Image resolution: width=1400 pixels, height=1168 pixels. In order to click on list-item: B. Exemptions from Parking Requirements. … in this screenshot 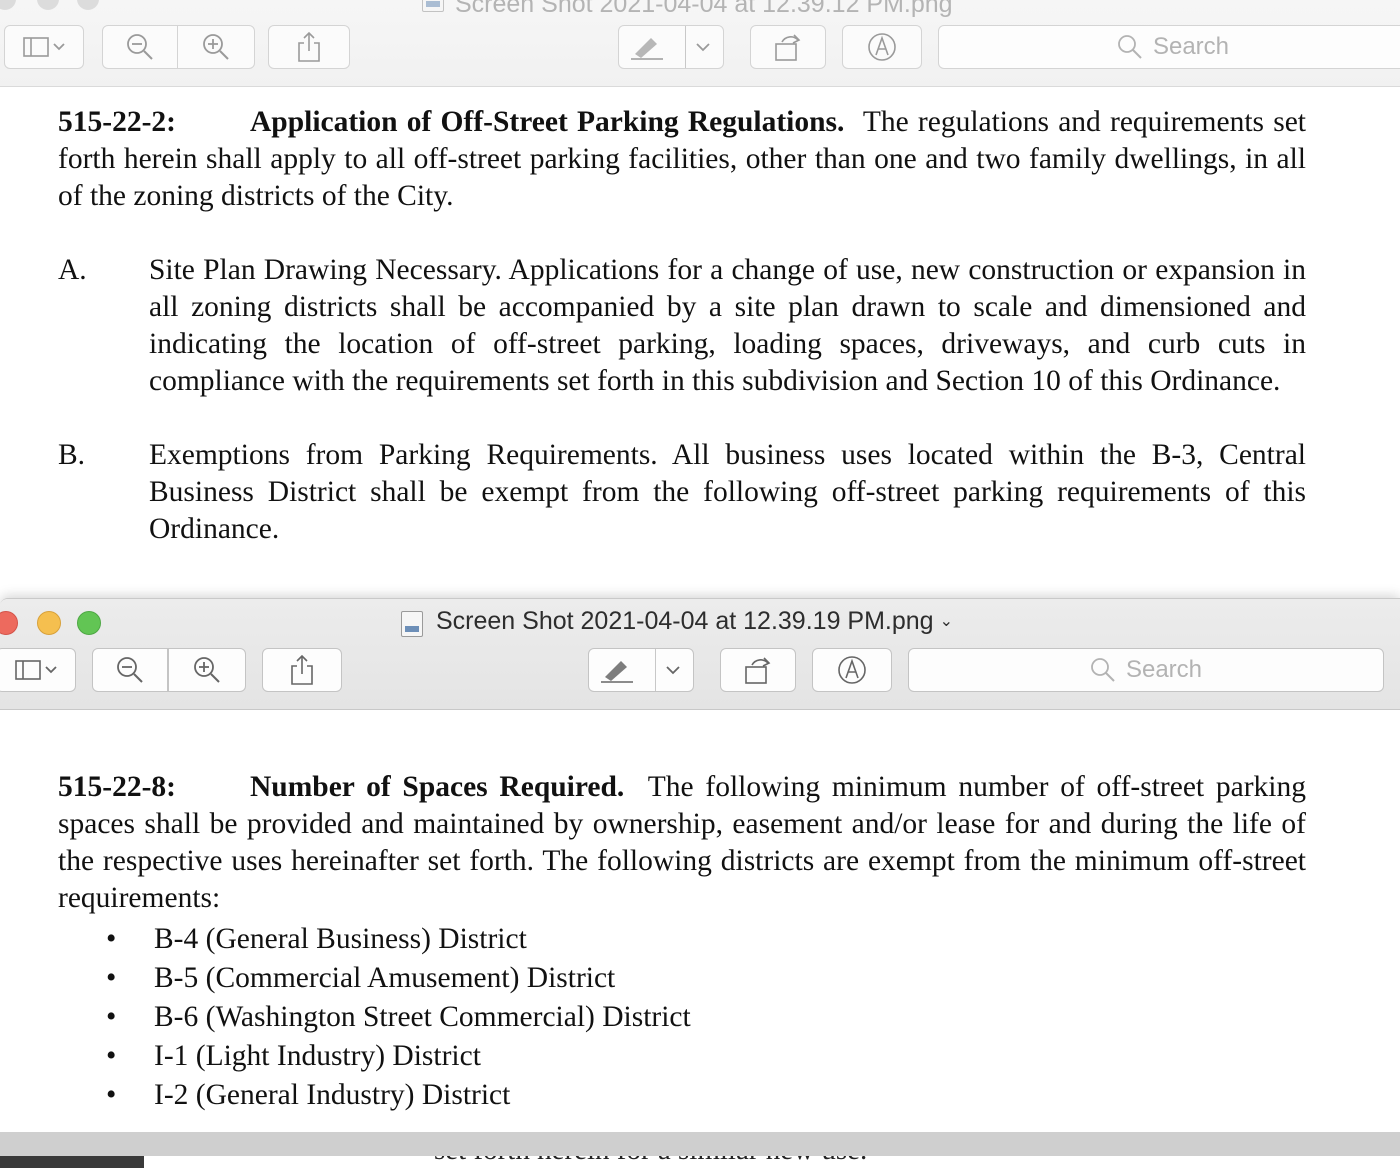, I will do `click(682, 492)`.